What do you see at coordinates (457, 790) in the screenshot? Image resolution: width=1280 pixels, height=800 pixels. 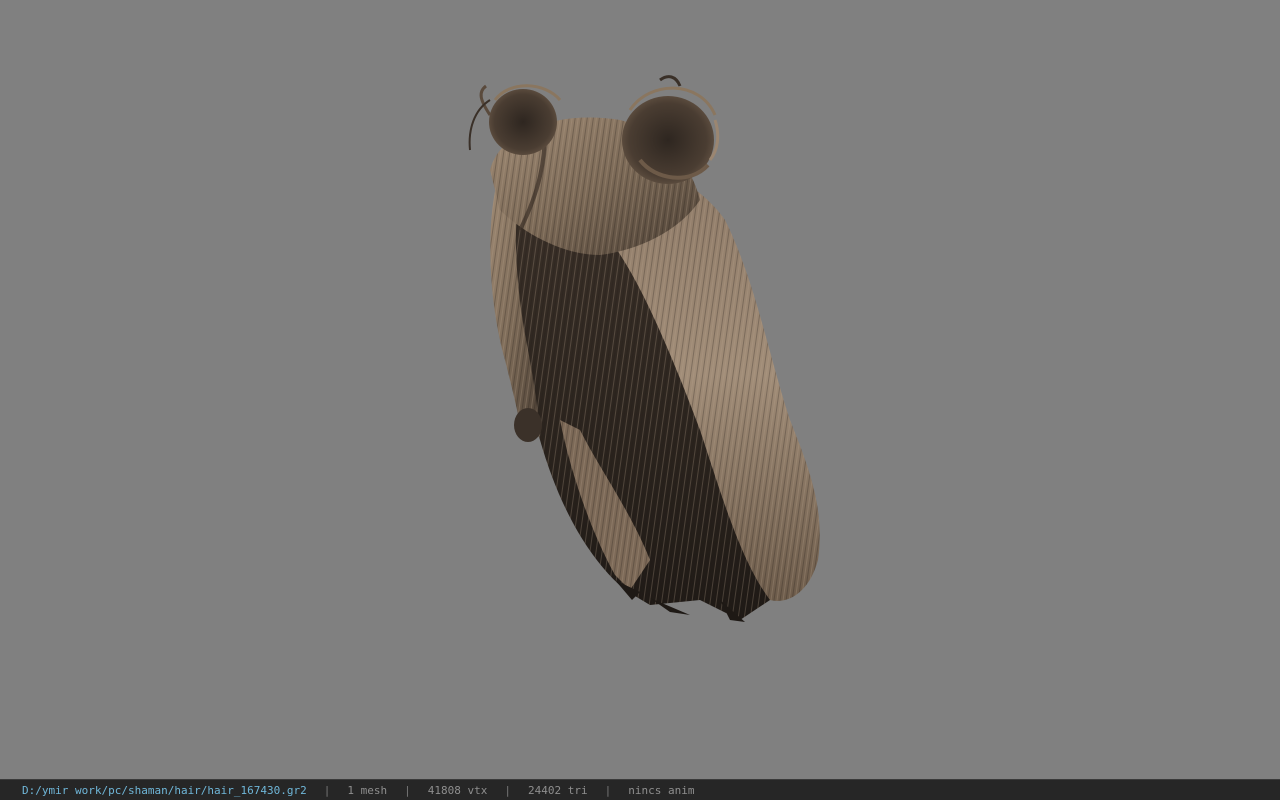 I see `status-vertex-count: 41808 vtx` at bounding box center [457, 790].